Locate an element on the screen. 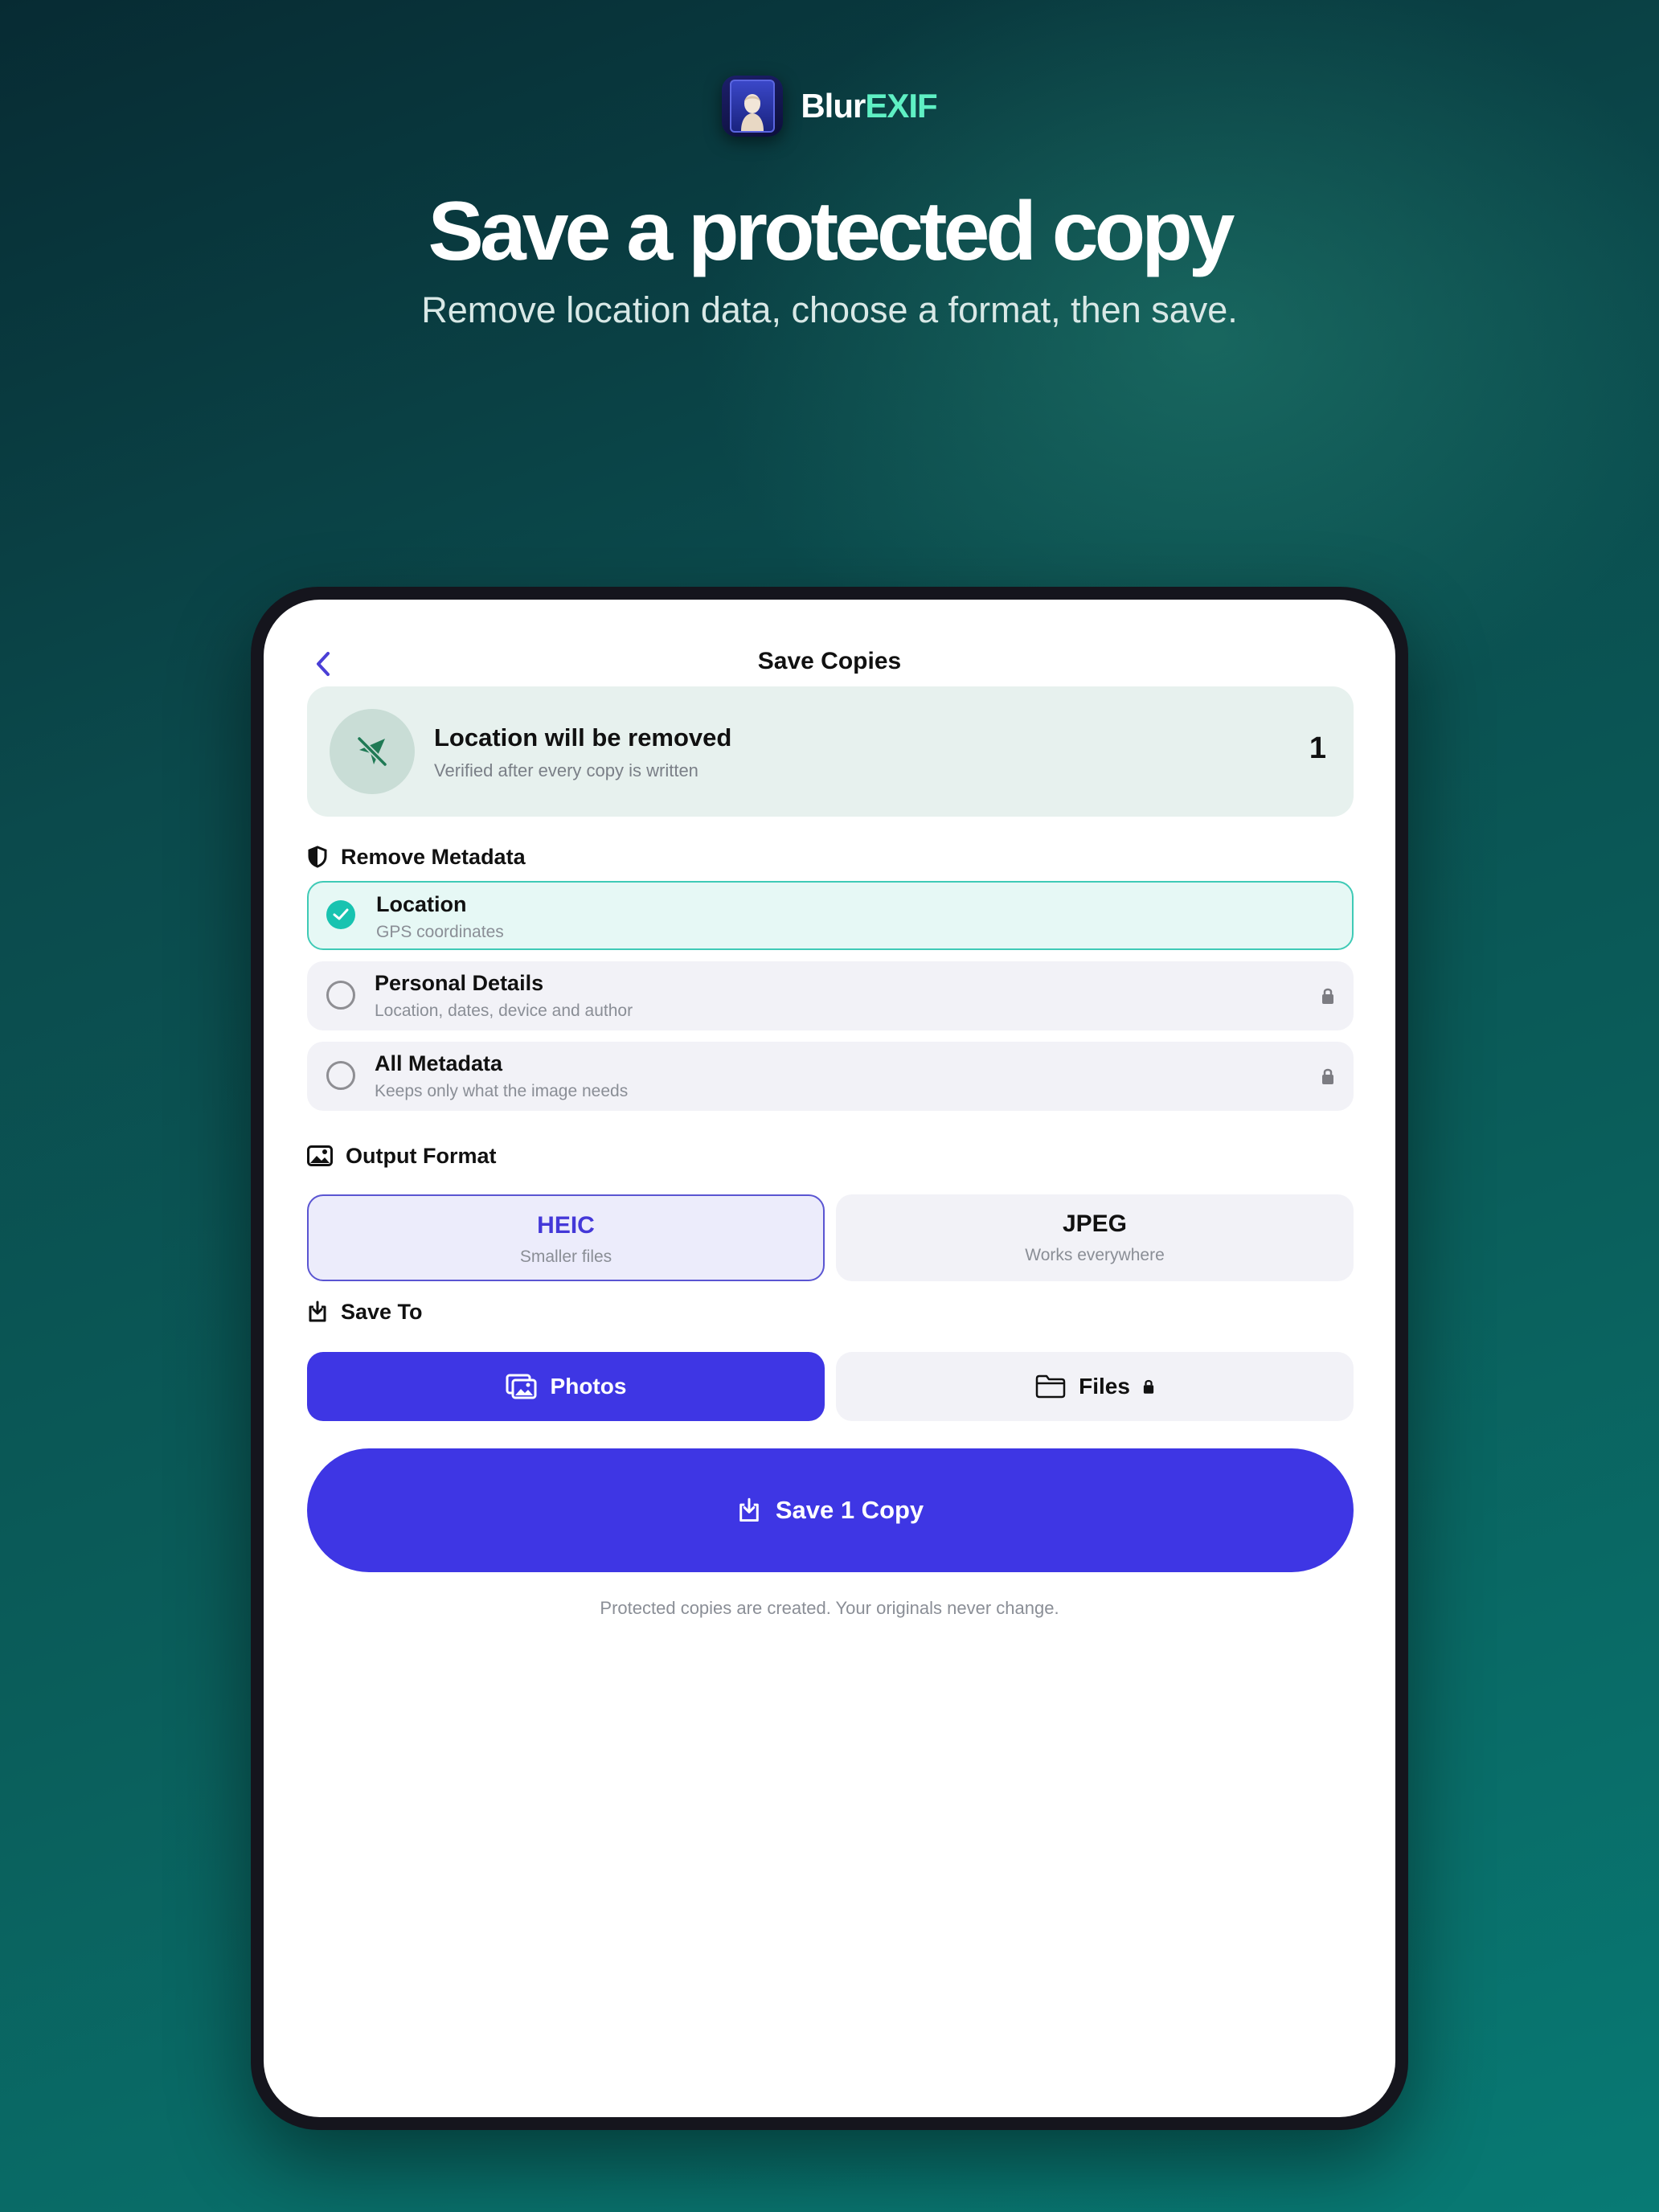 The width and height of the screenshot is (1659, 2212). option-subtitle: Location, dates, device and author is located at coordinates (504, 1011).